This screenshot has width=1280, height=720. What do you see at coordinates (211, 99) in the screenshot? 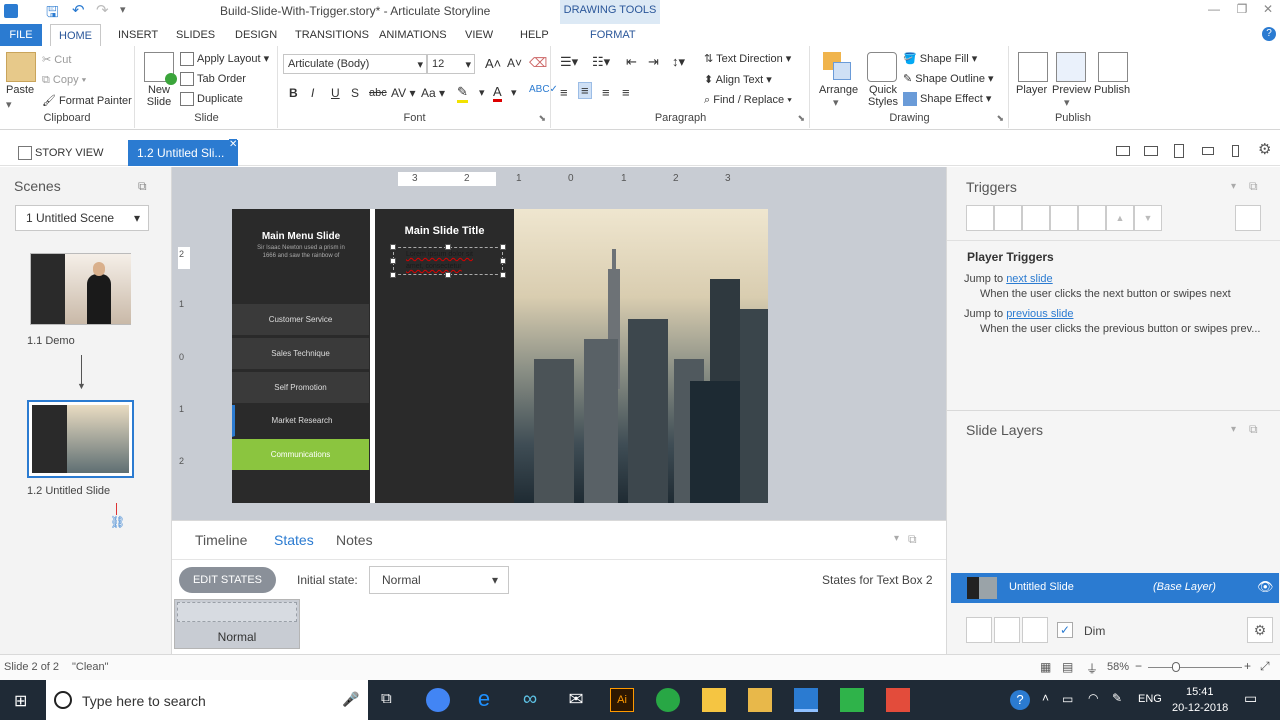
I see `duplicate-button: Duplicate` at bounding box center [211, 99].